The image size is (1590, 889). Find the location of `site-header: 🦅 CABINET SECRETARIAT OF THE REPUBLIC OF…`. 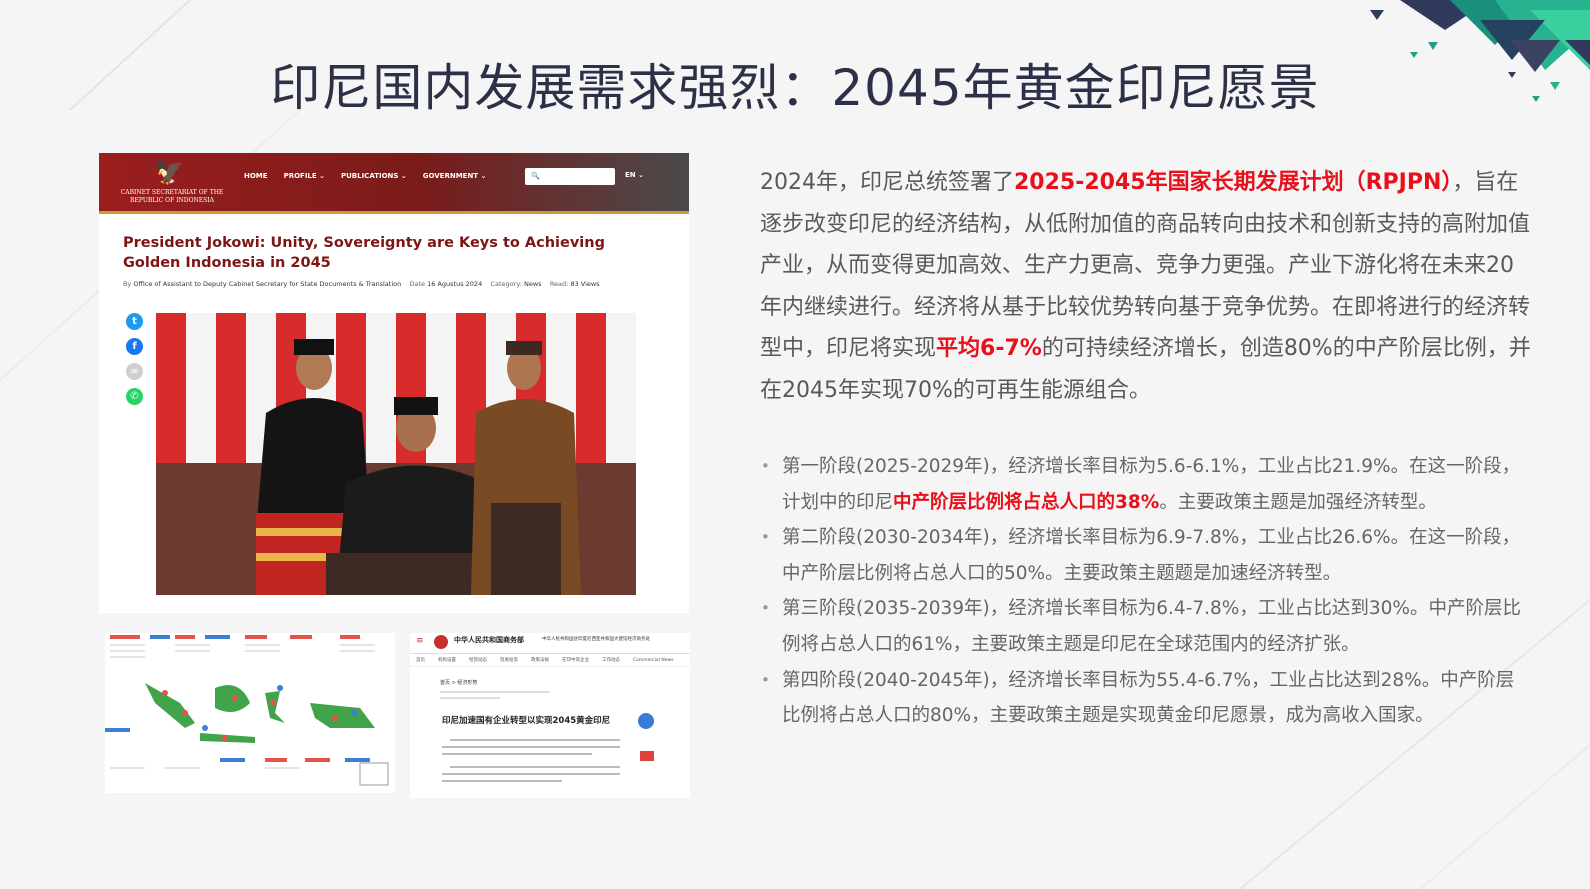

site-header: 🦅 CABINET SECRETARIAT OF THE REPUBLIC OF… is located at coordinates (394, 183).